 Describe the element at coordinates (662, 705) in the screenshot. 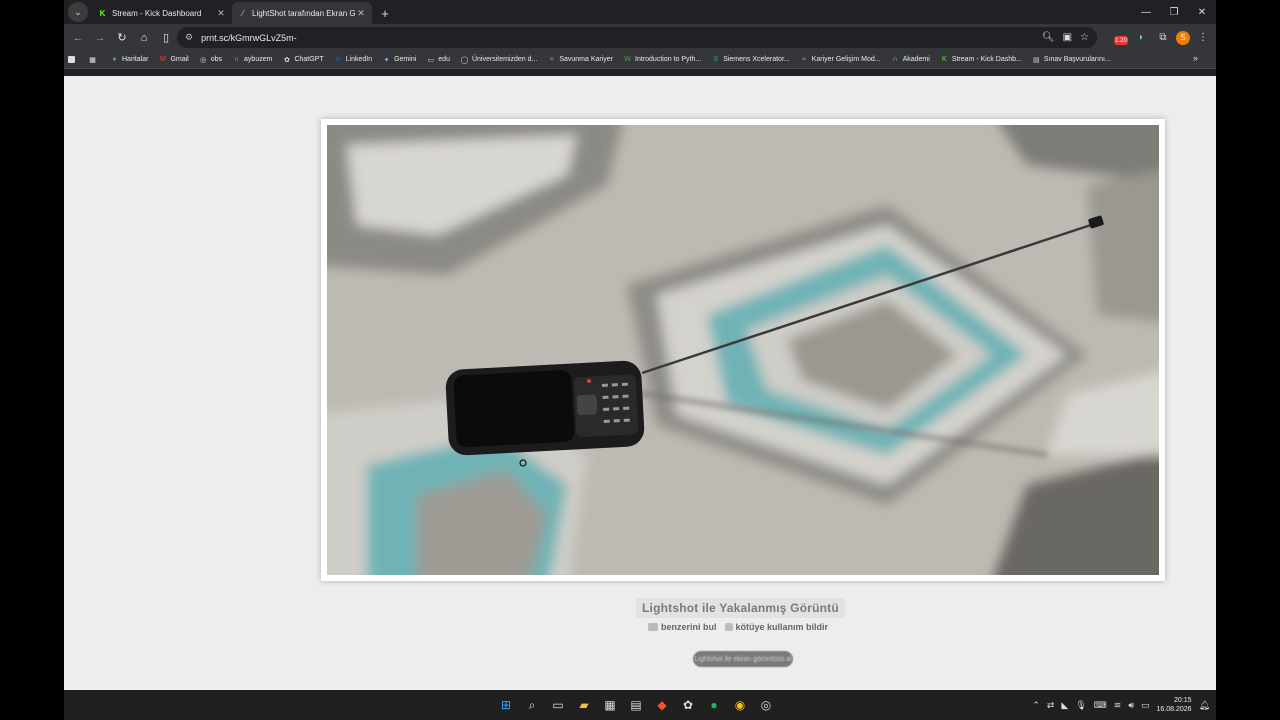

I see `brave-icon: ◆` at that location.